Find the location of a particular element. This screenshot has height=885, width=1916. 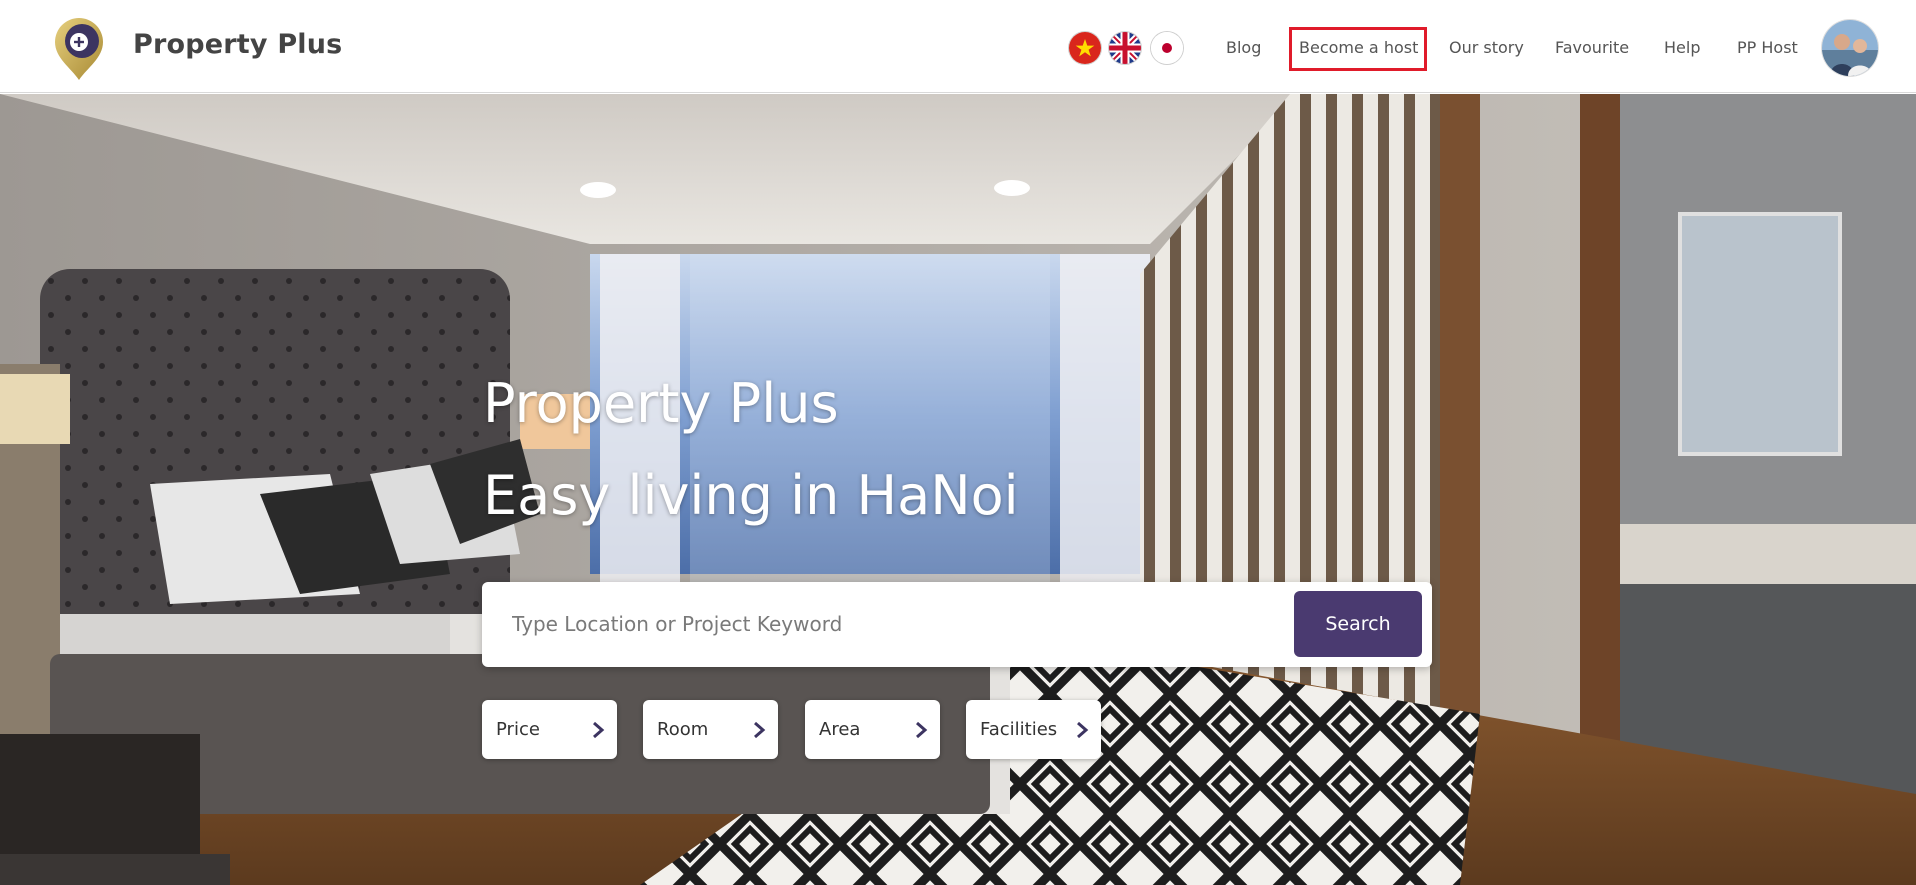

nav-help-link: Help is located at coordinates (1682, 47).